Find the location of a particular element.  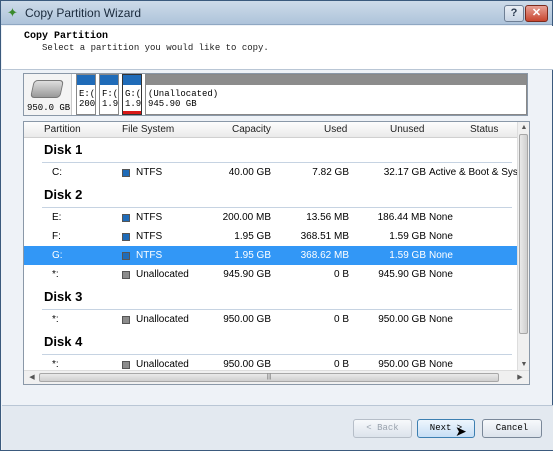

block-letter: G:( is located at coordinates (133, 94).